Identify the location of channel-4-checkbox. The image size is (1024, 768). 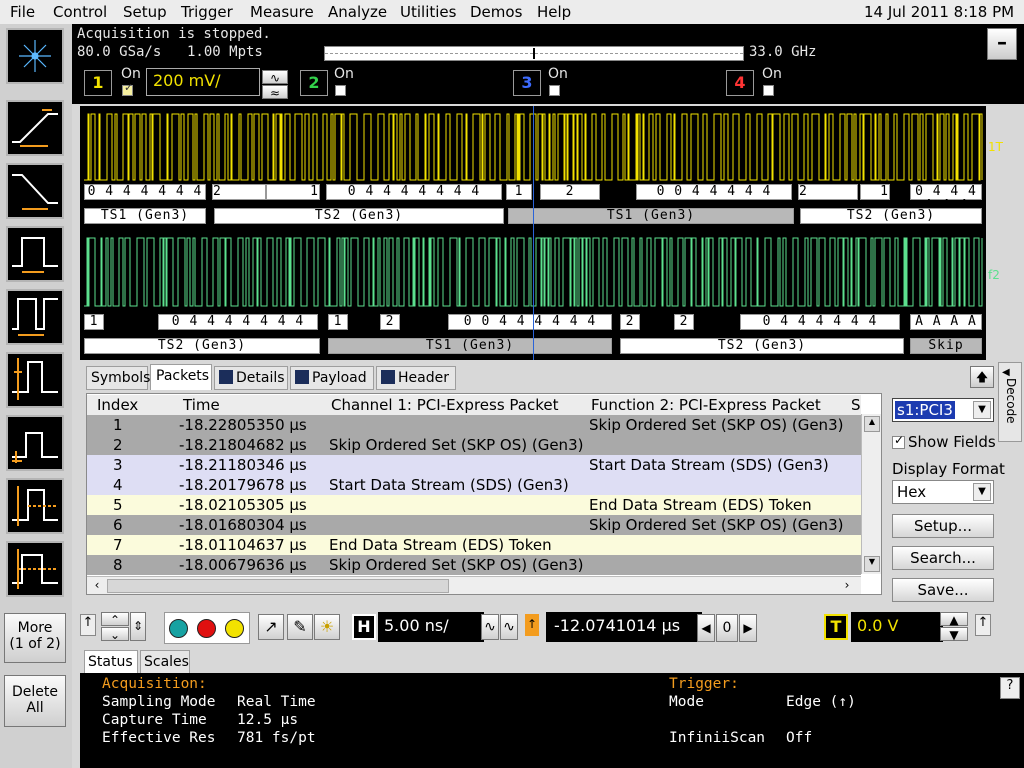
(768, 90).